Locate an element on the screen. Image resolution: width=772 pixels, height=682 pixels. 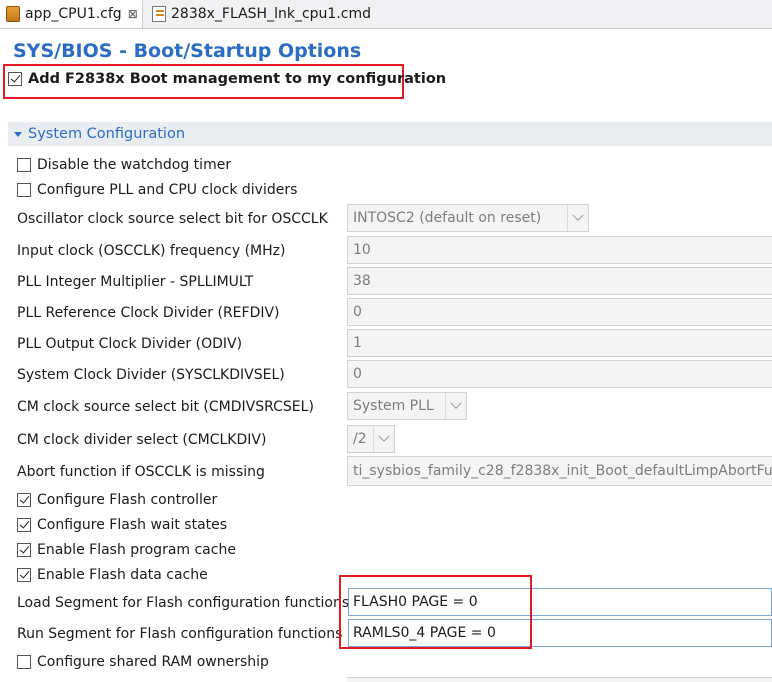
cm-src-label: CM clock source select bit (CMDIVSRCSEL) is located at coordinates (165, 407).